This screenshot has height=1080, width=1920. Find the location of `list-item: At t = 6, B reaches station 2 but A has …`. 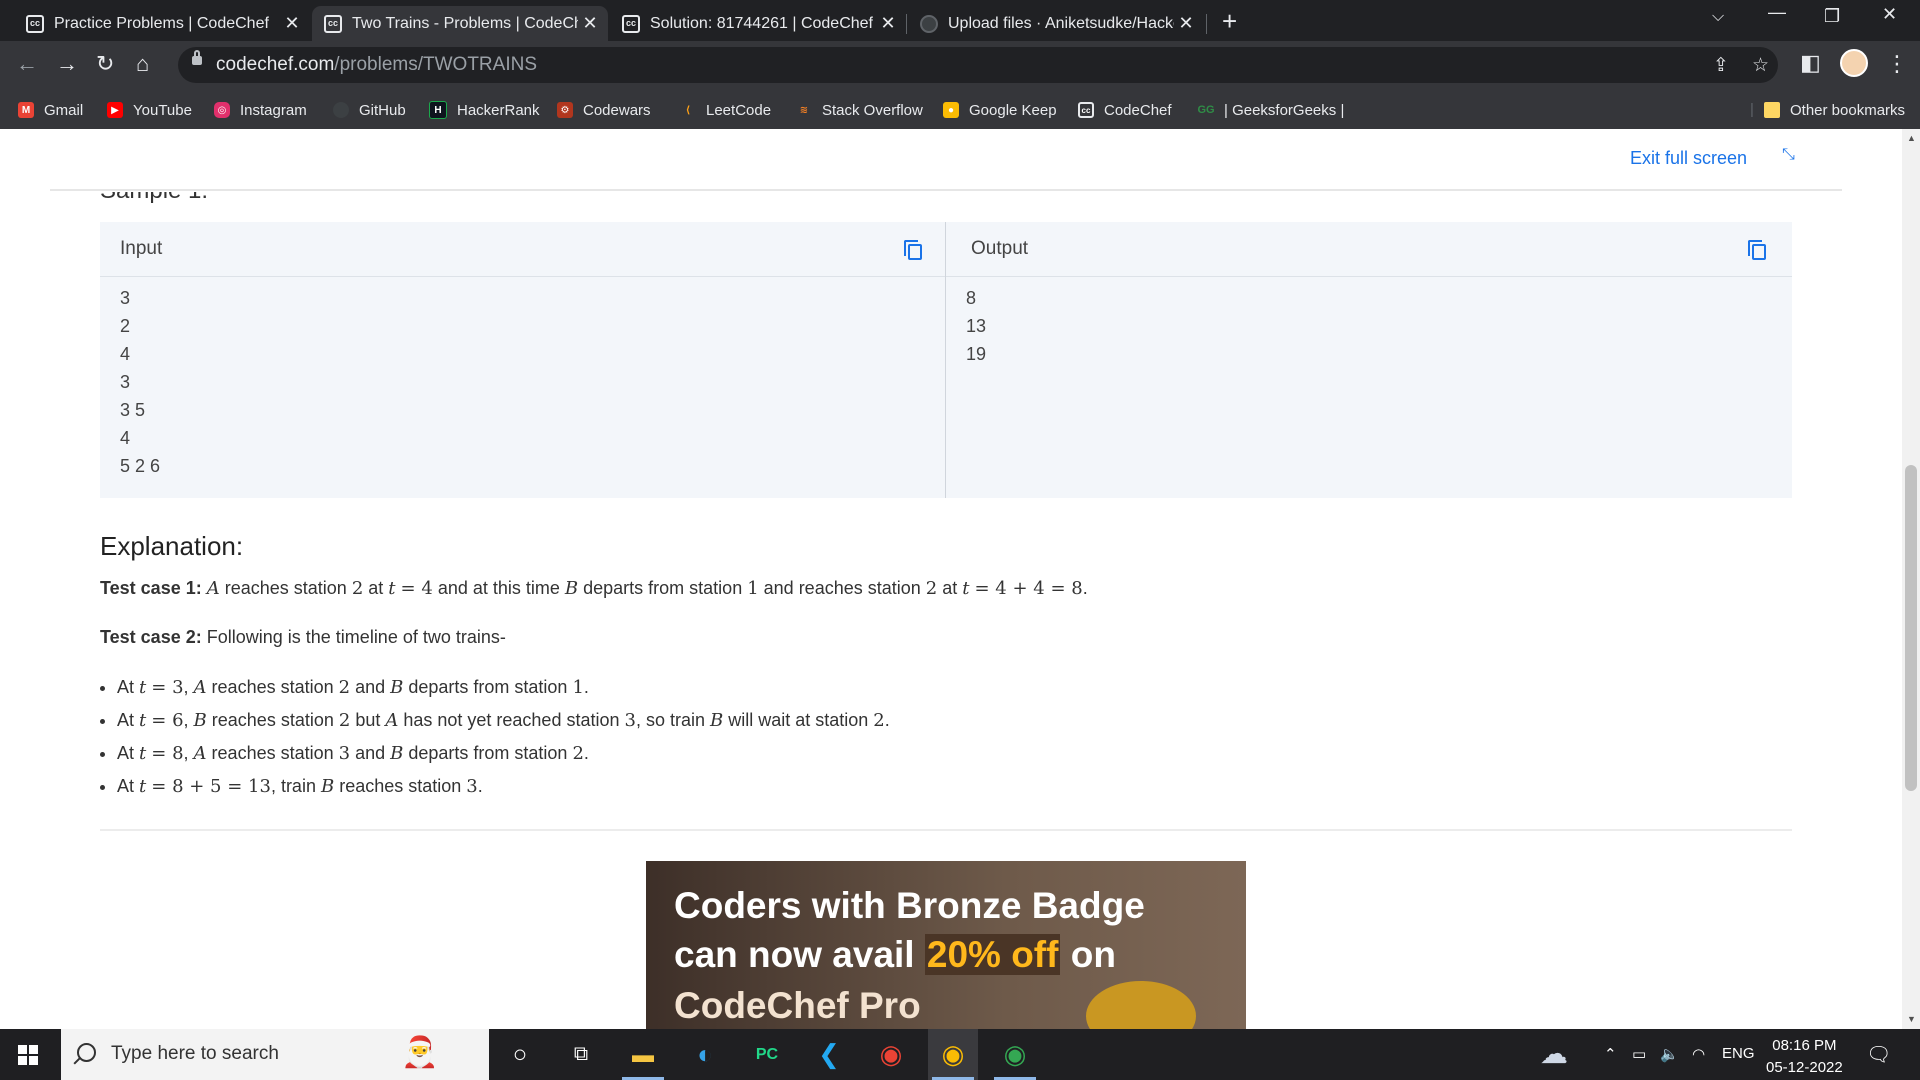

list-item: At t = 6, B reaches station 2 but A has … is located at coordinates (503, 720).